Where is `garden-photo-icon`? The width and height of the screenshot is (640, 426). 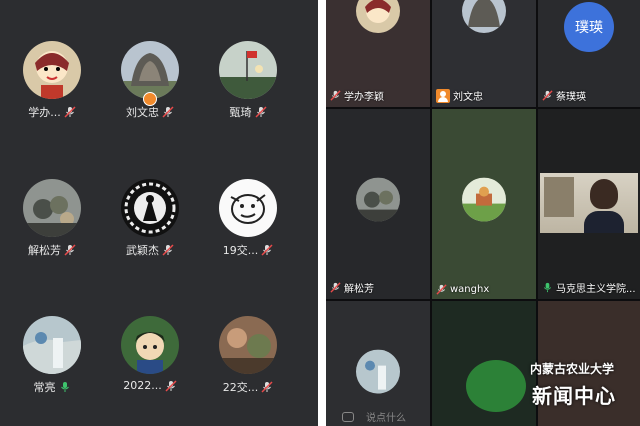
garden-photo-icon is located at coordinates (248, 345).